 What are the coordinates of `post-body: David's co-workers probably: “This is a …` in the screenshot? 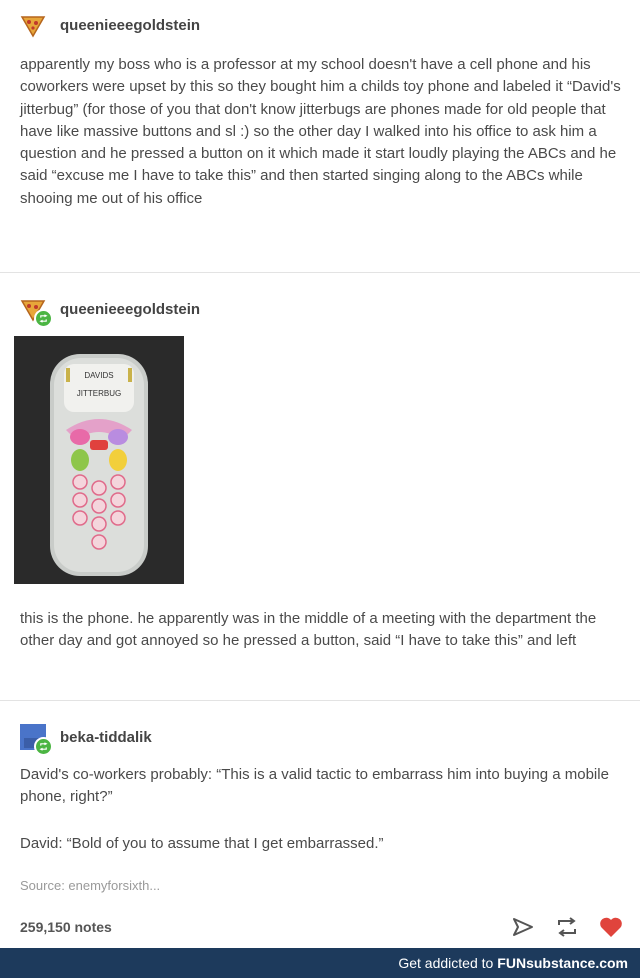 It's located at (314, 786).